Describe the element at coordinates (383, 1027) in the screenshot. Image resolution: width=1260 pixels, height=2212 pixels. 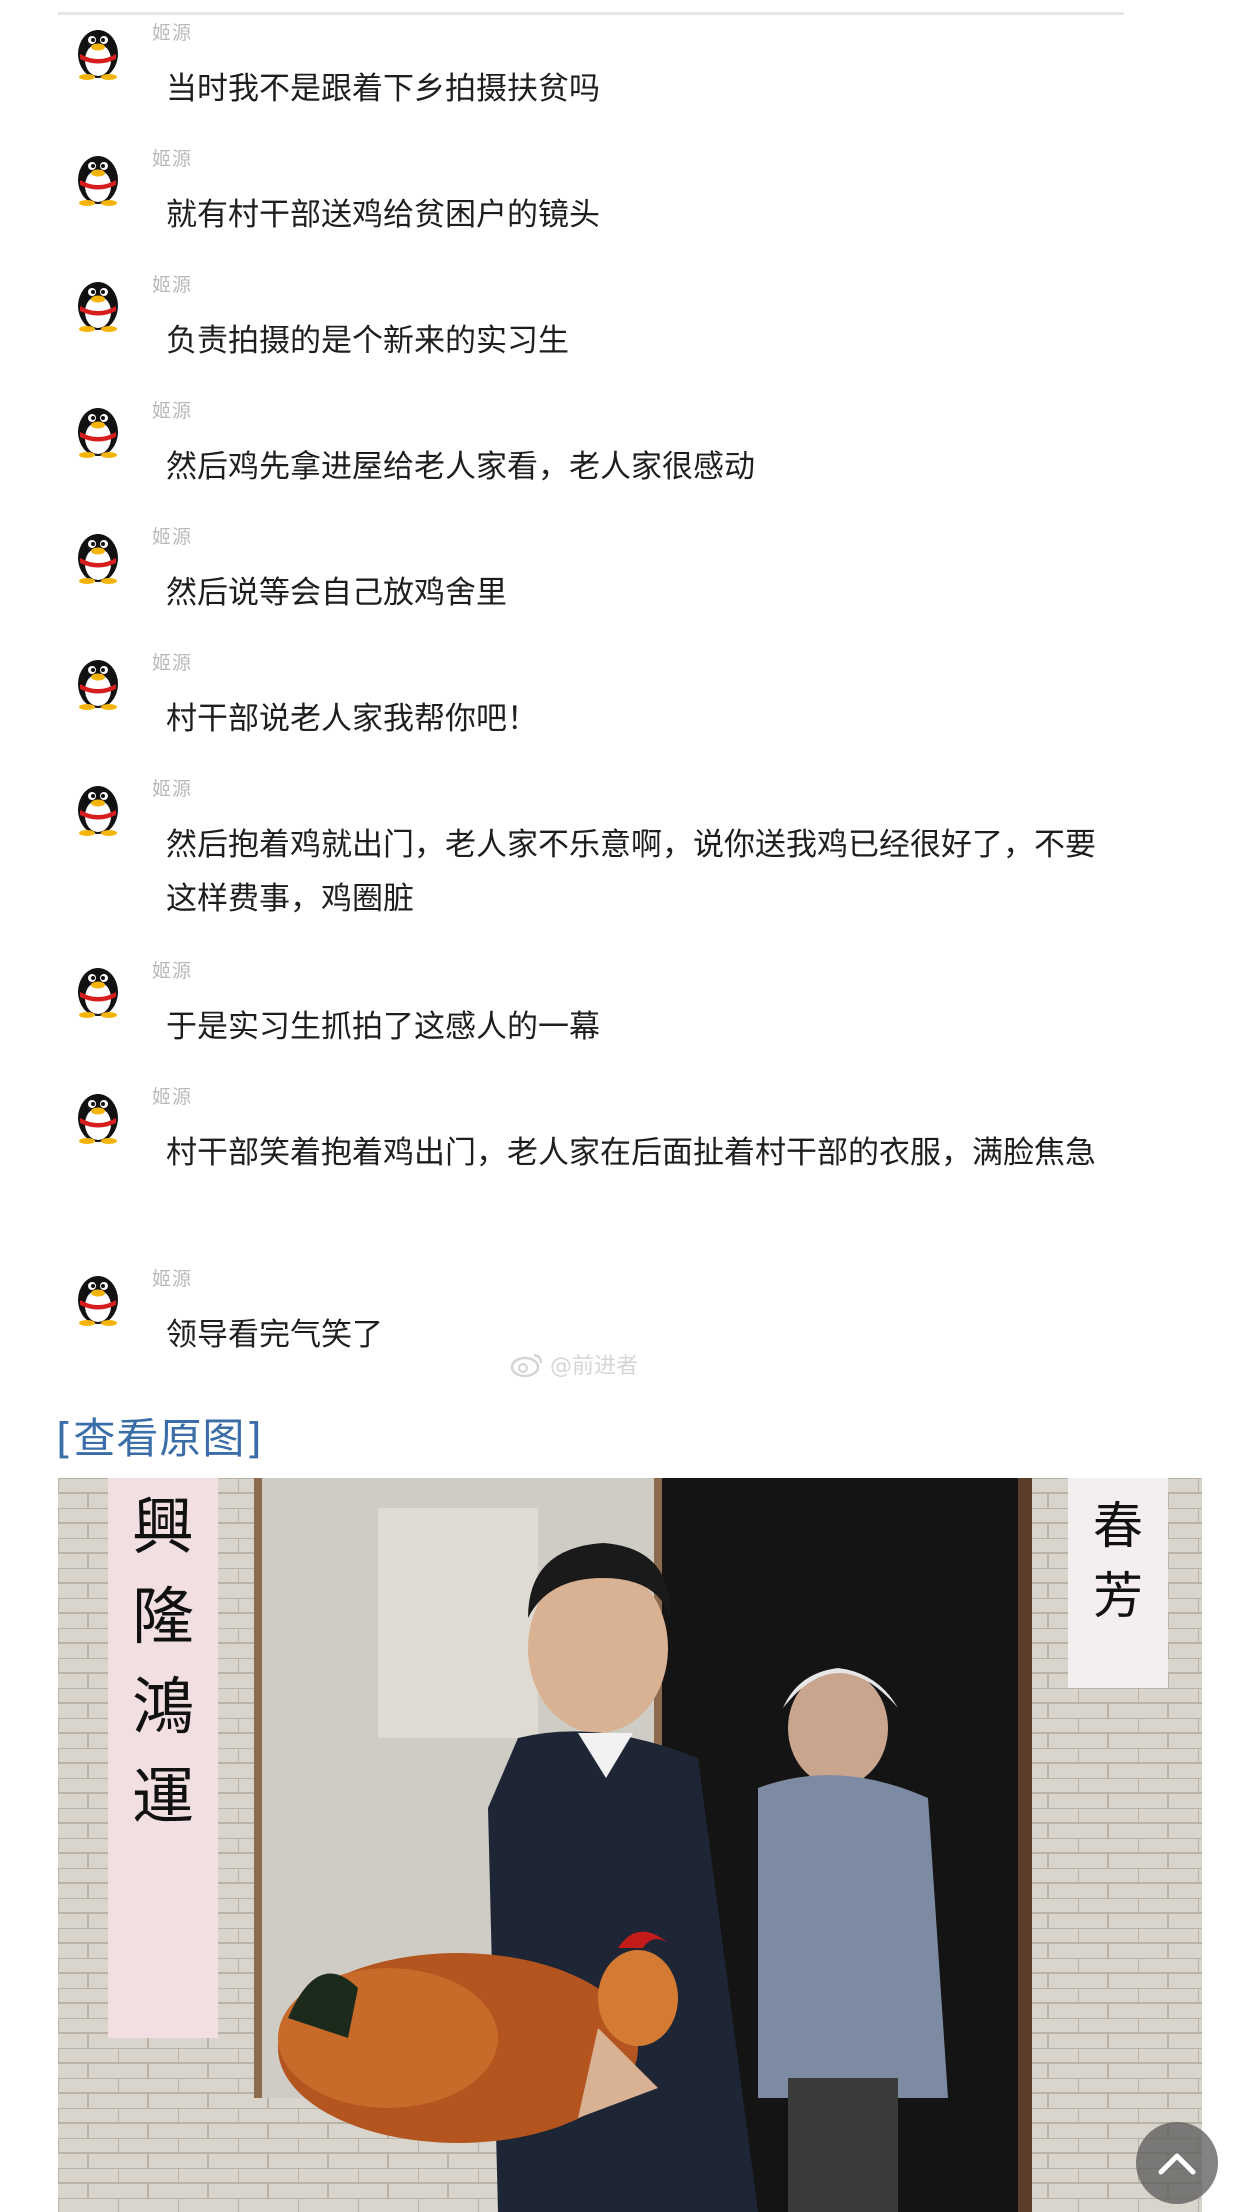
I see `message-text: 于是实习生抓拍了这感人的一幕` at that location.